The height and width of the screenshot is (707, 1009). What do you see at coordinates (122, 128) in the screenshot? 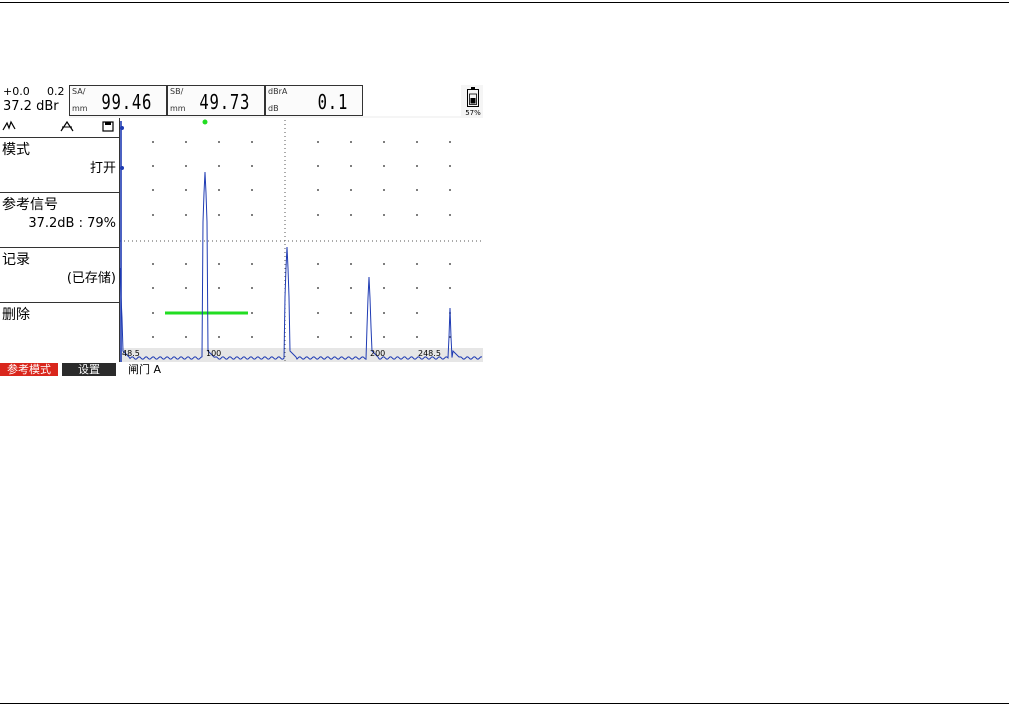
I see `top-marker` at bounding box center [122, 128].